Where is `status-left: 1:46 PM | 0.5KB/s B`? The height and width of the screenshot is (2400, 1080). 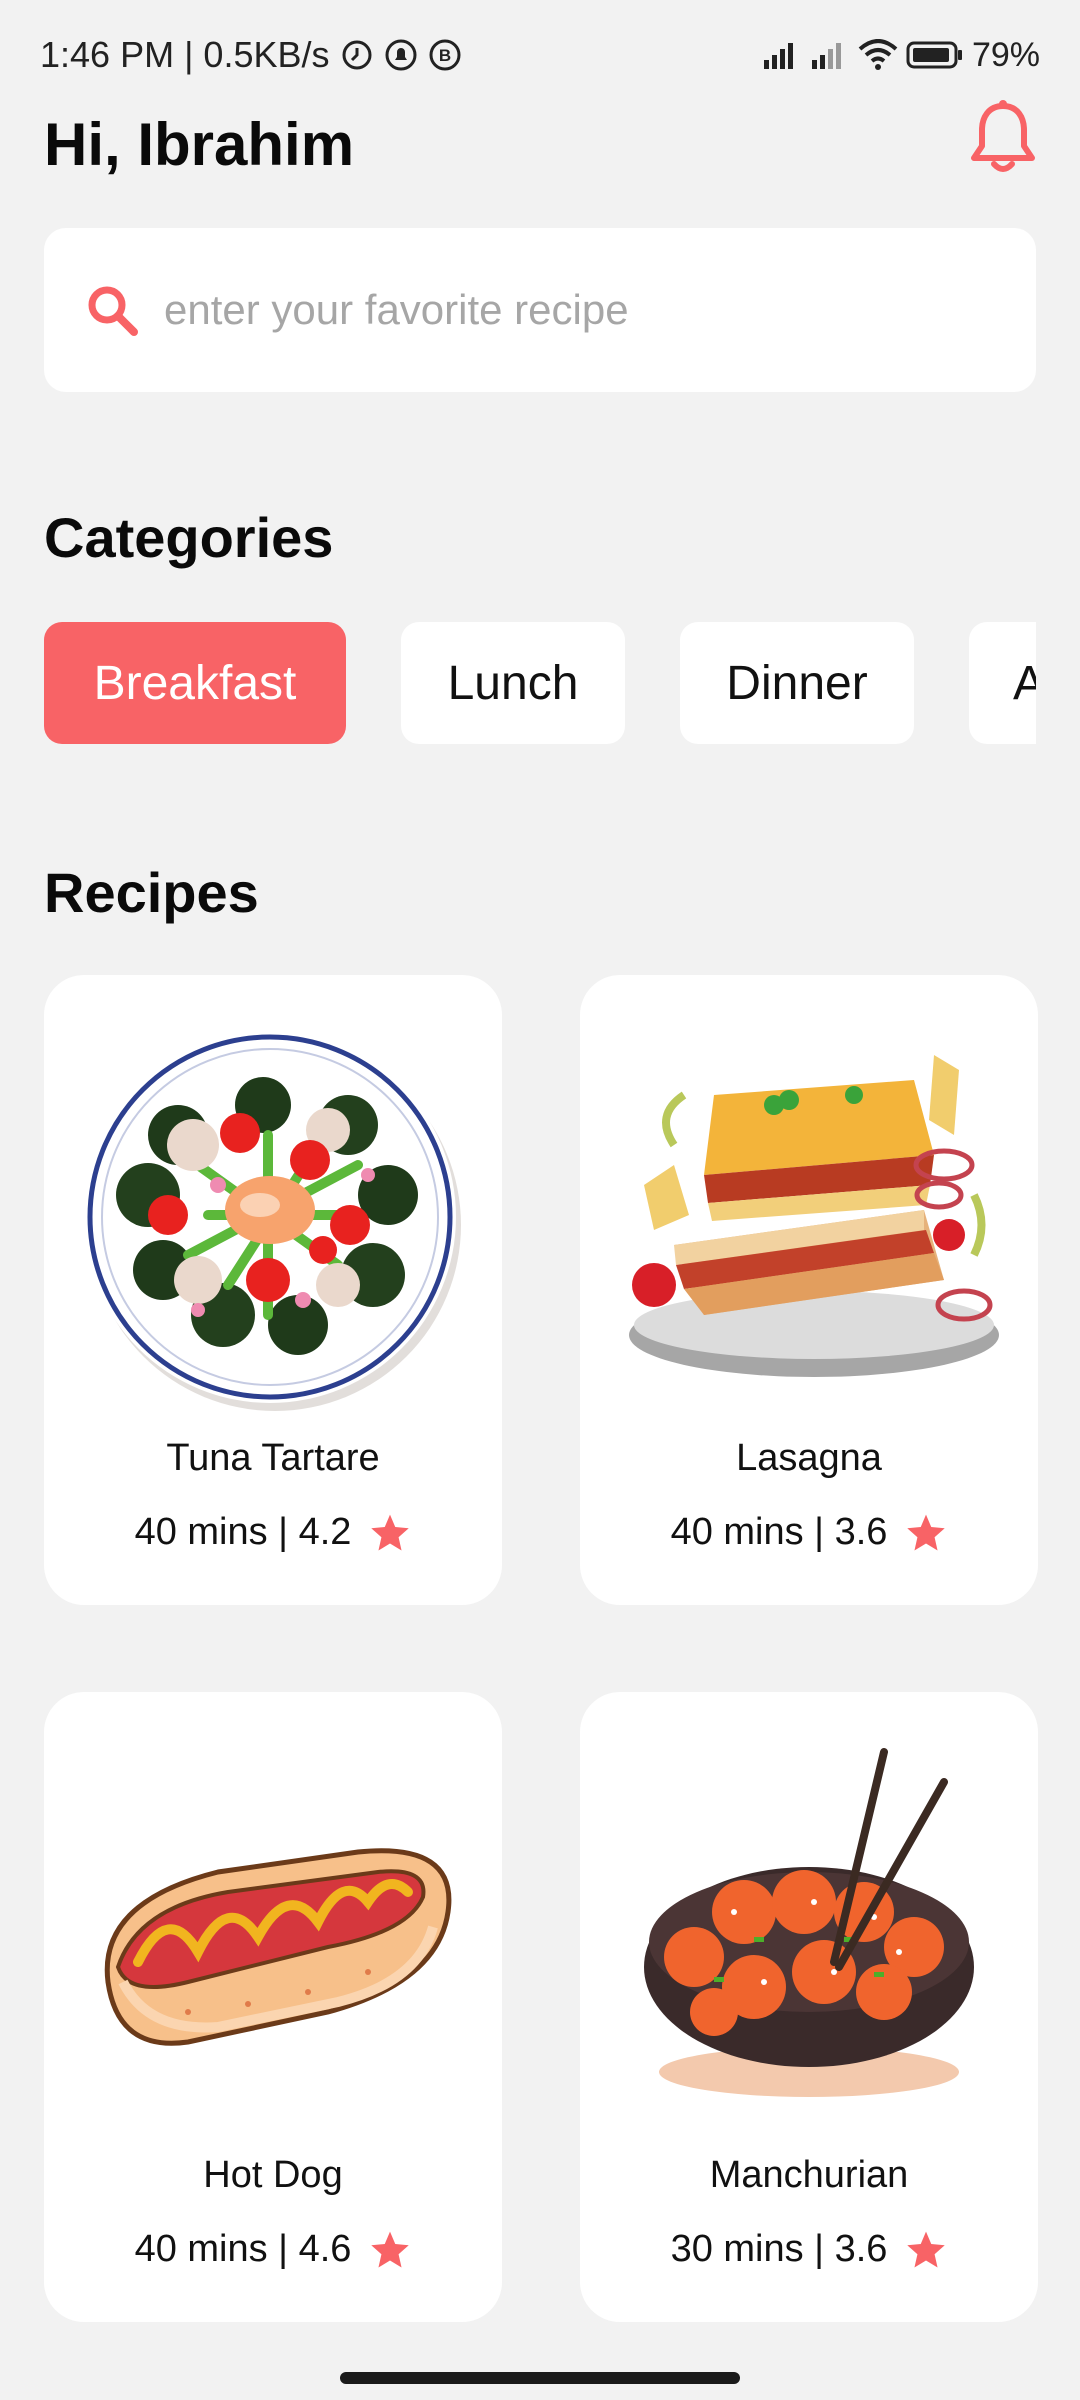
status-left: 1:46 PM | 0.5KB/s B is located at coordinates (251, 55).